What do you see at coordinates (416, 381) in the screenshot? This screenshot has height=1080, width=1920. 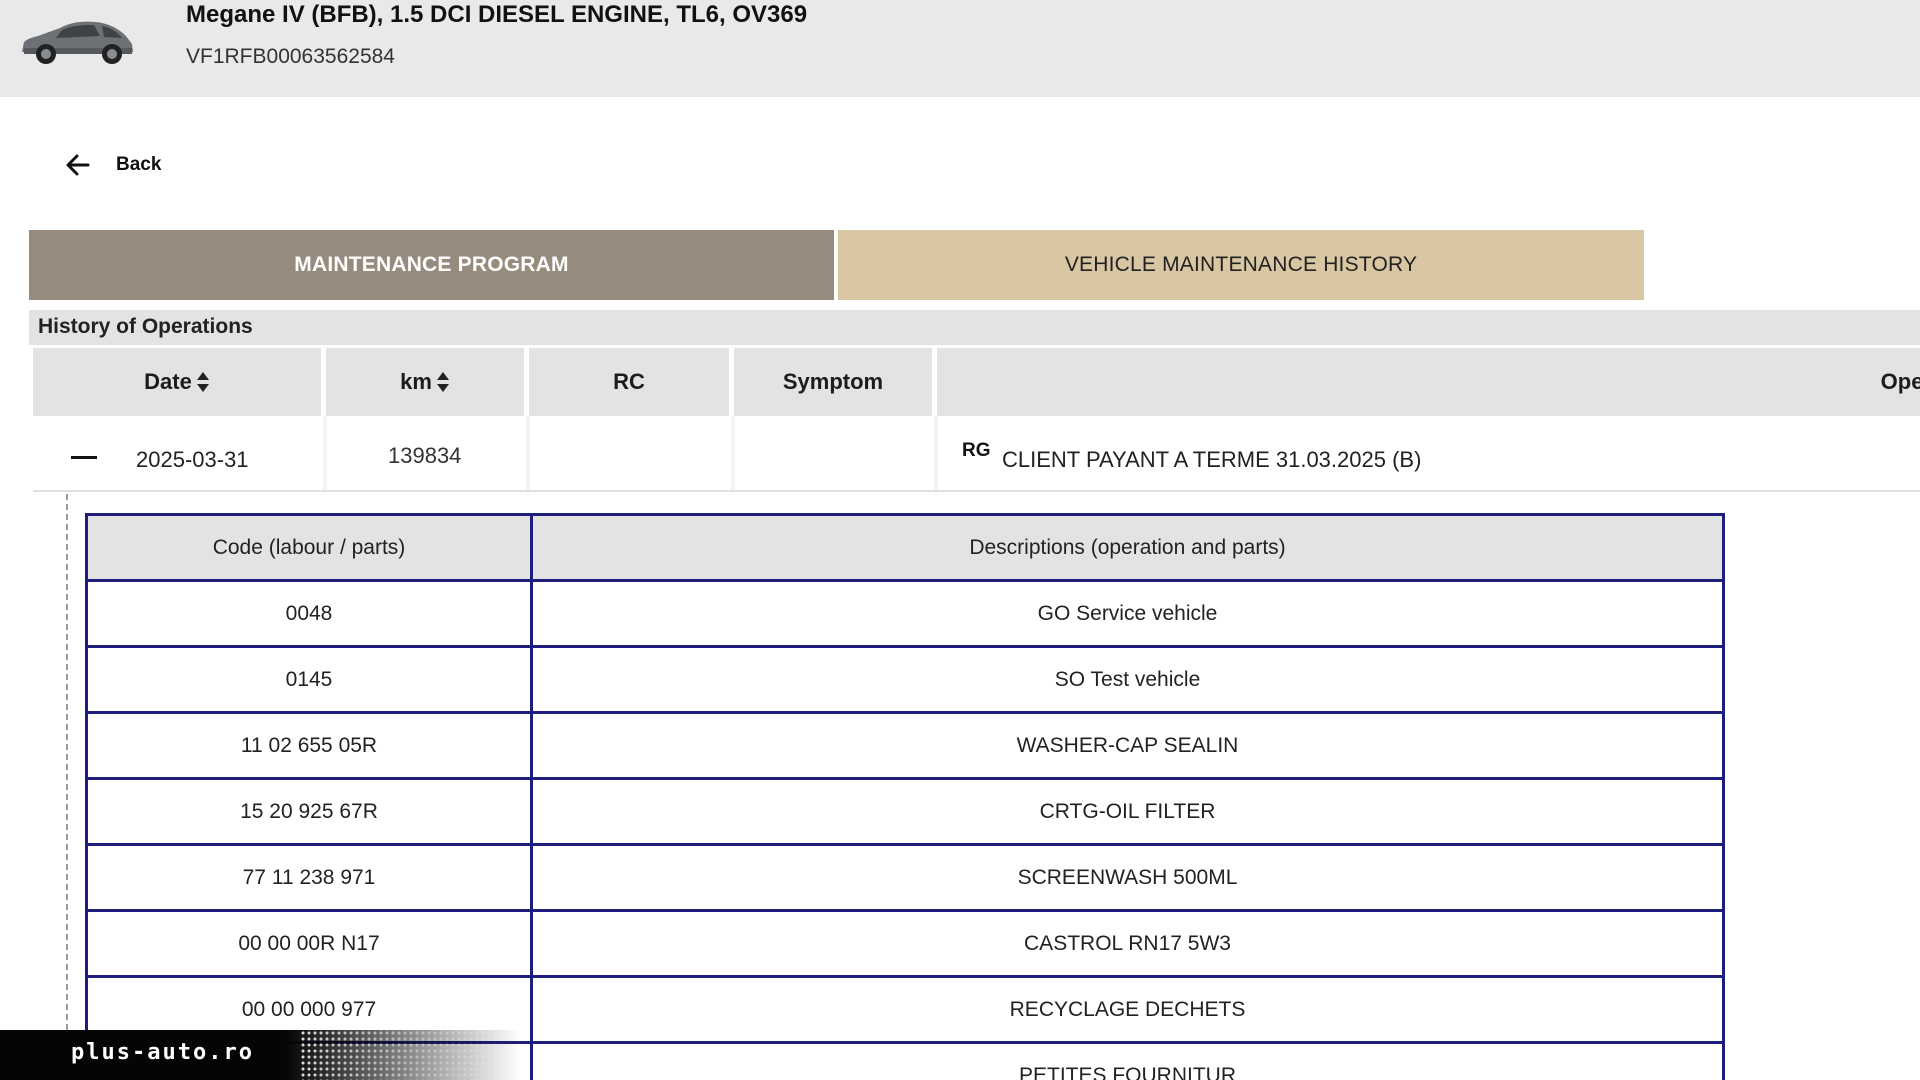 I see `column-header-km-label: km` at bounding box center [416, 381].